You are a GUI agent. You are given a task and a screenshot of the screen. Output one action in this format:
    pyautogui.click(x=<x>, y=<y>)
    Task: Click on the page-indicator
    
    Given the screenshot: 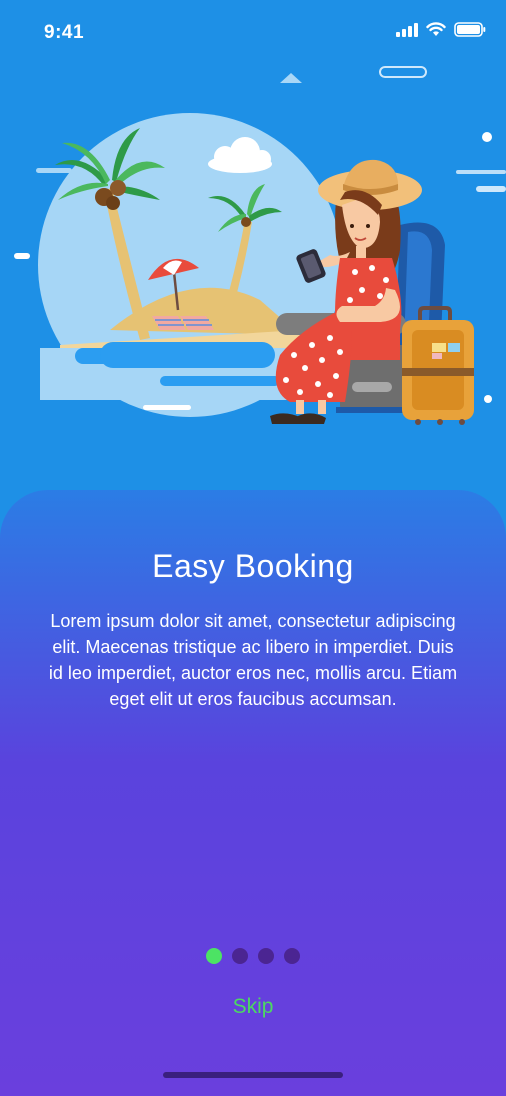 What is the action you would take?
    pyautogui.click(x=253, y=956)
    